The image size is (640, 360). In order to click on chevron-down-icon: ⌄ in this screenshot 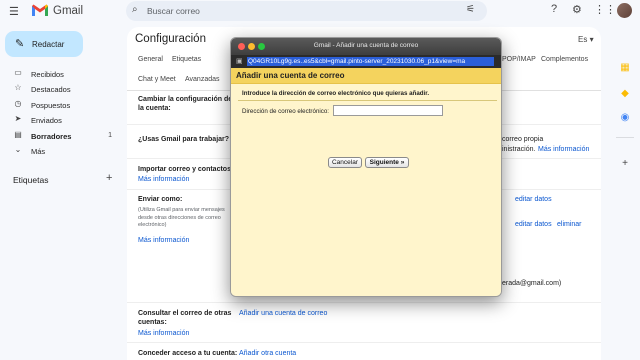, I will do `click(18, 149)`.